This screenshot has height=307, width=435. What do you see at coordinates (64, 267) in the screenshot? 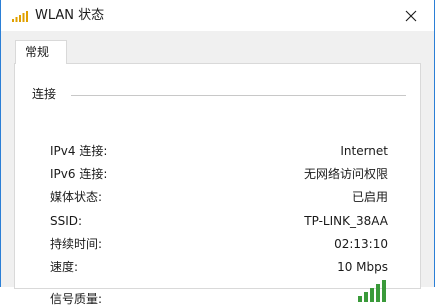
I see `speed-label: 速度:` at bounding box center [64, 267].